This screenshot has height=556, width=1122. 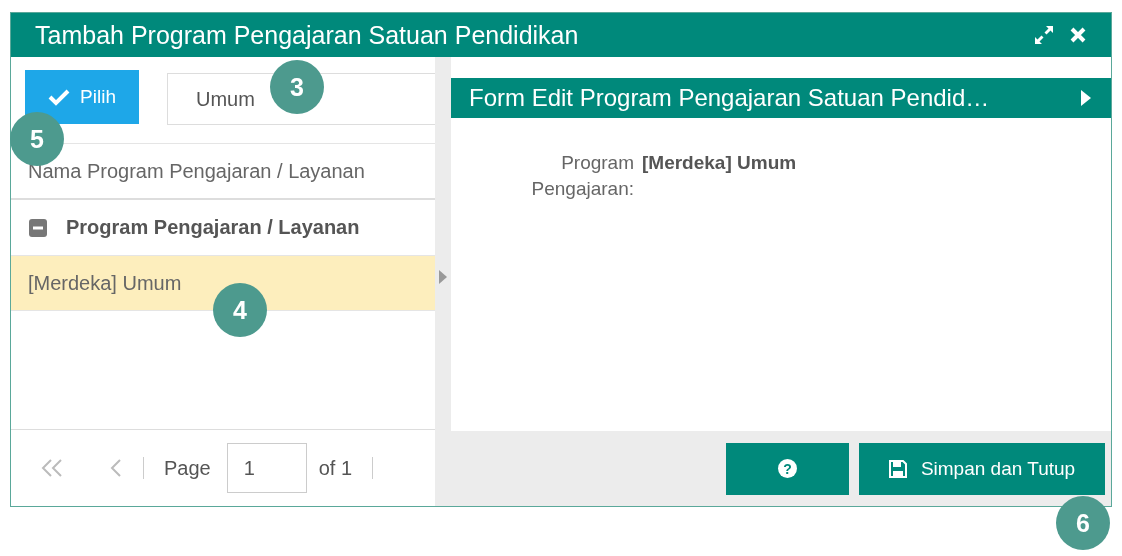 I want to click on page-count: of 1, so click(x=335, y=468).